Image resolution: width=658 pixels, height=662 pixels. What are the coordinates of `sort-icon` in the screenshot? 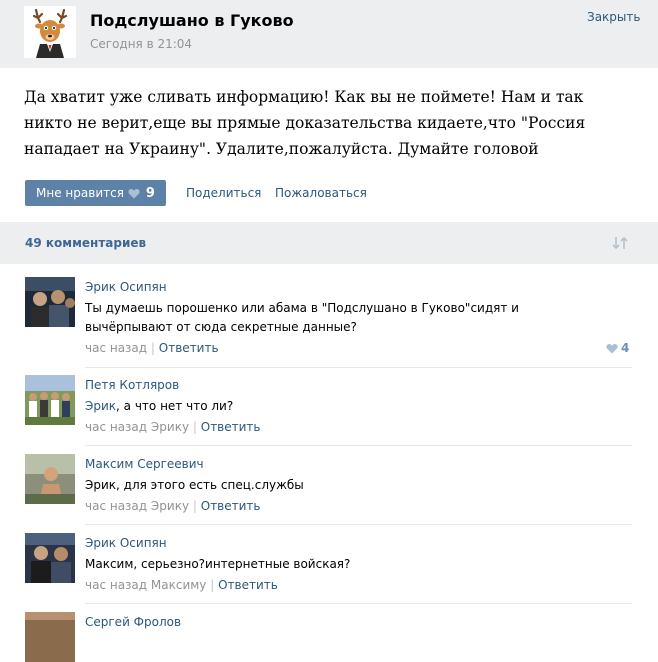 It's located at (620, 243).